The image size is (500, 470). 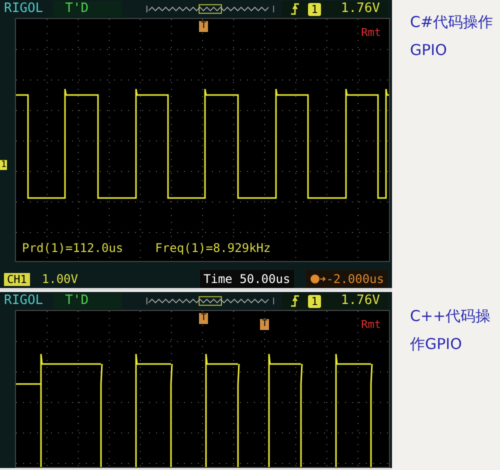 What do you see at coordinates (60, 279) in the screenshot?
I see `volts-per-div: 1.00V` at bounding box center [60, 279].